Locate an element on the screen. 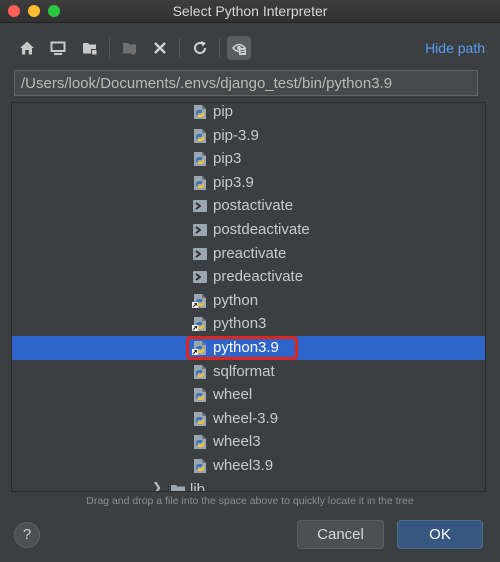 Image resolution: width=500 pixels, height=562 pixels. tree-folder-label: lib is located at coordinates (198, 486).